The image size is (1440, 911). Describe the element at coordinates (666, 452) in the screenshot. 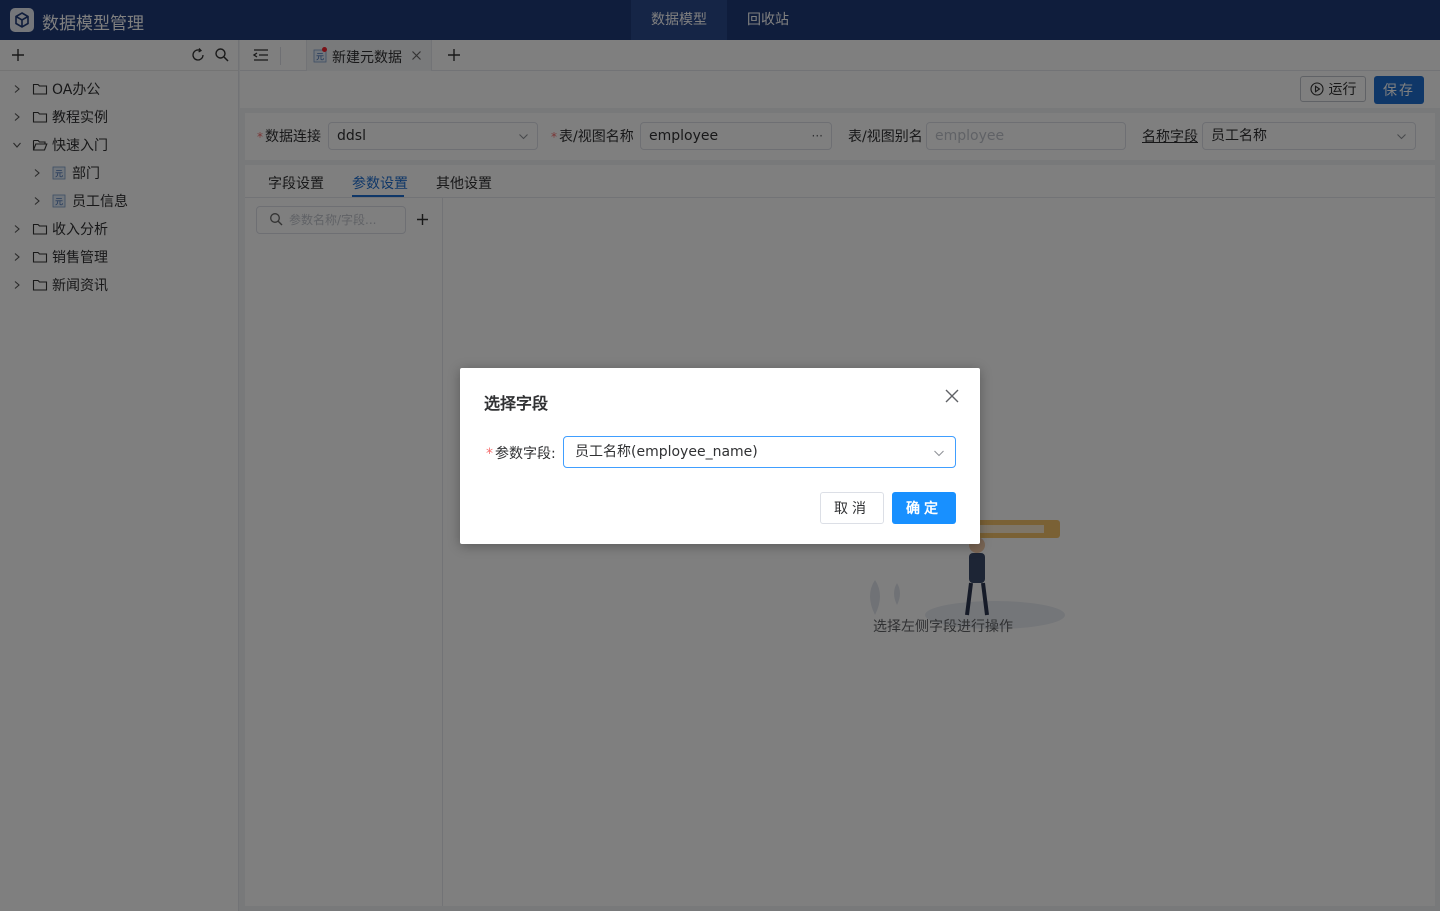

I see `param-field-value: 员工名称(employee_name)` at that location.